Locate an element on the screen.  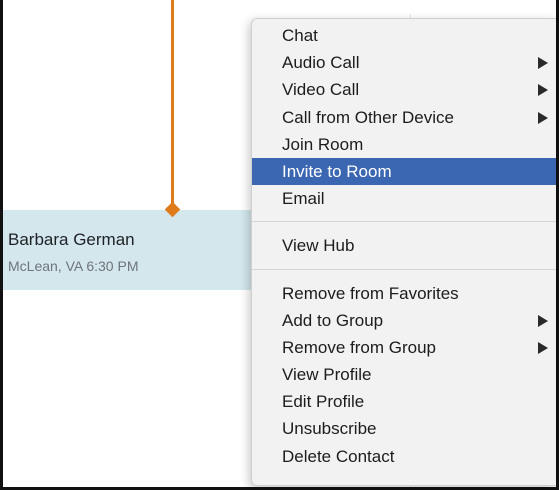
menu-item-label: View Profile is located at coordinates (327, 375).